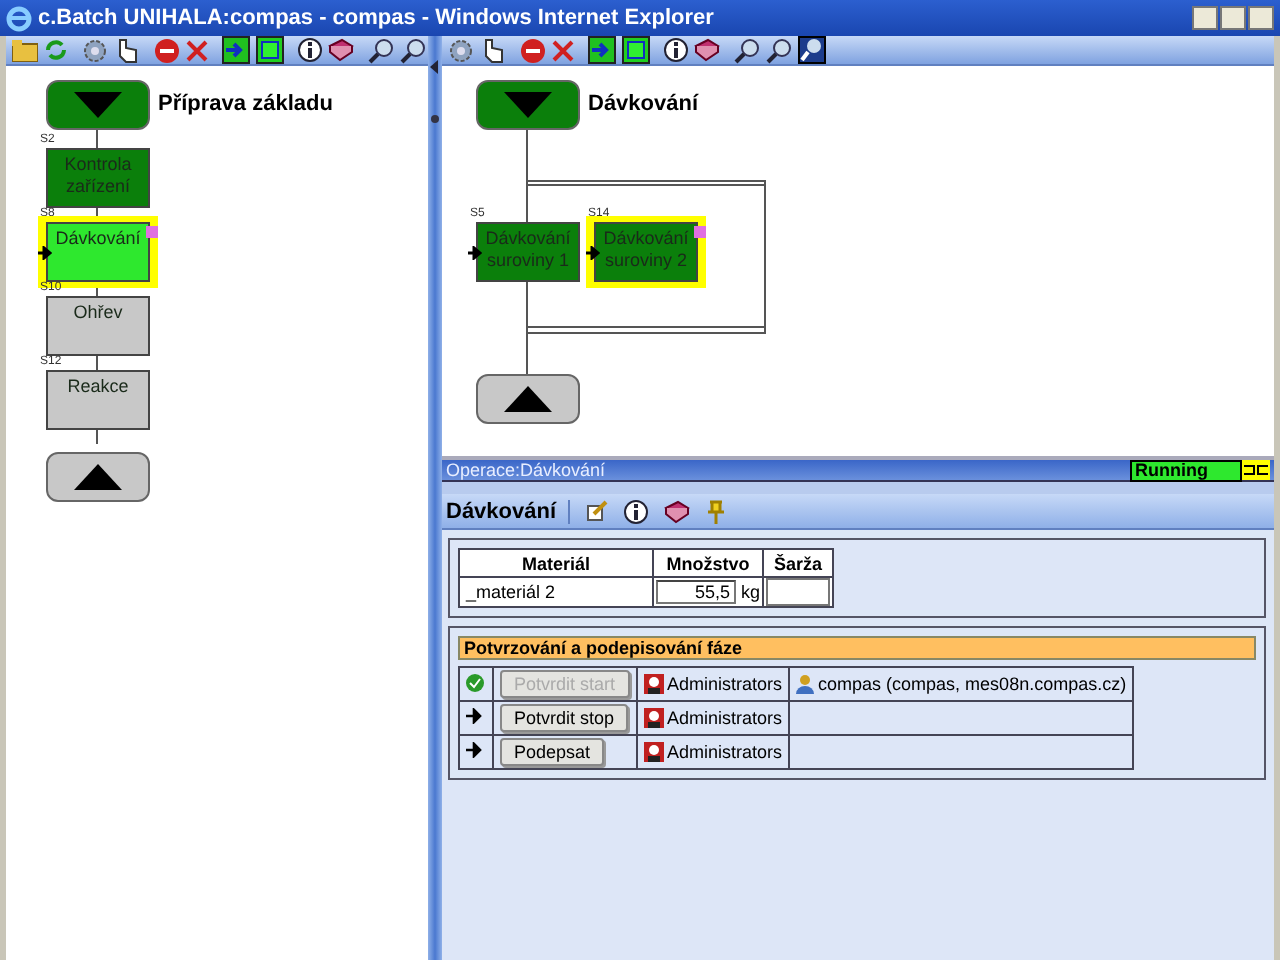 The image size is (1280, 960). Describe the element at coordinates (98, 400) in the screenshot. I see `step-block: Reakce` at that location.